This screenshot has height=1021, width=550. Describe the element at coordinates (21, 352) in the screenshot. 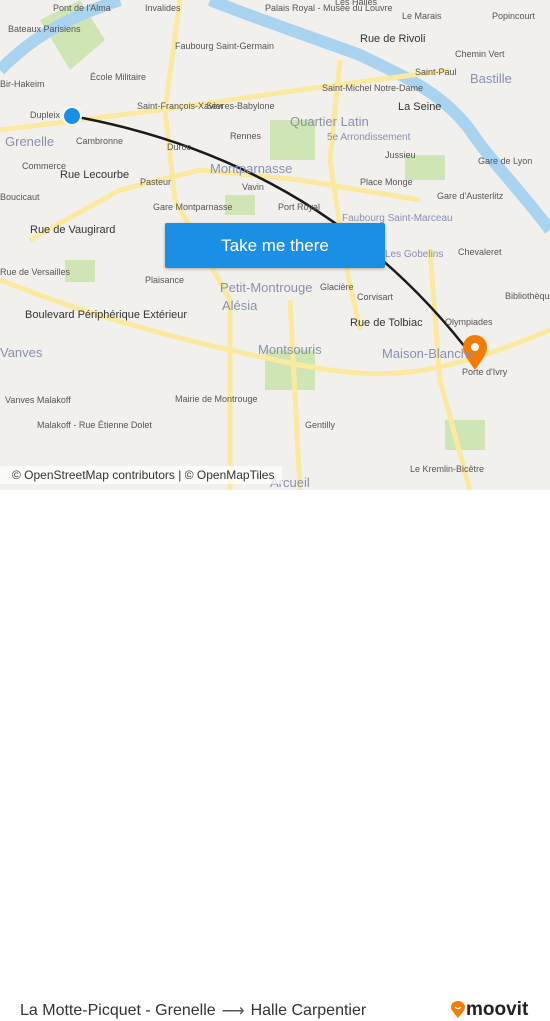

I see `map-label: Vanves` at that location.